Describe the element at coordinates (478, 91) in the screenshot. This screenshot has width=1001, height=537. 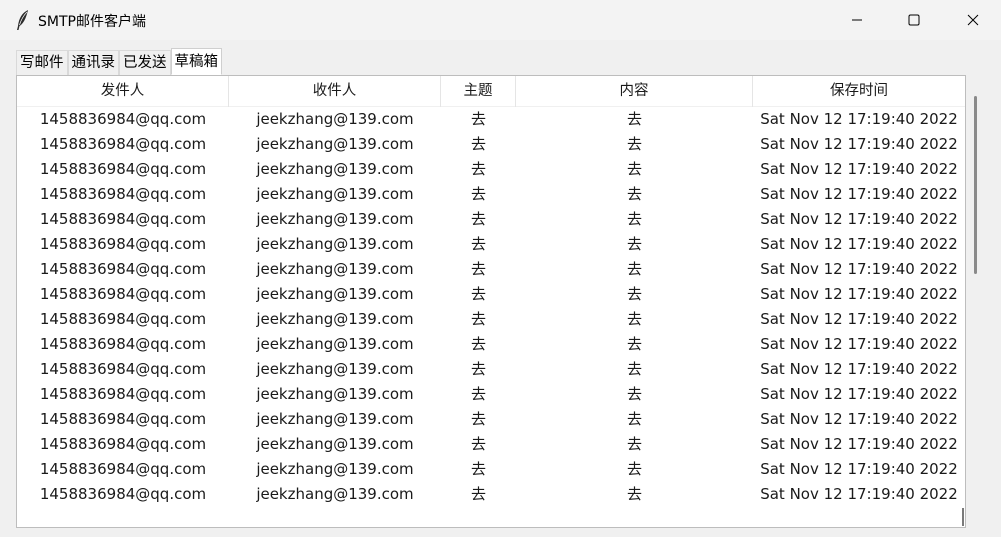
I see `column-header-subject: 主题` at that location.